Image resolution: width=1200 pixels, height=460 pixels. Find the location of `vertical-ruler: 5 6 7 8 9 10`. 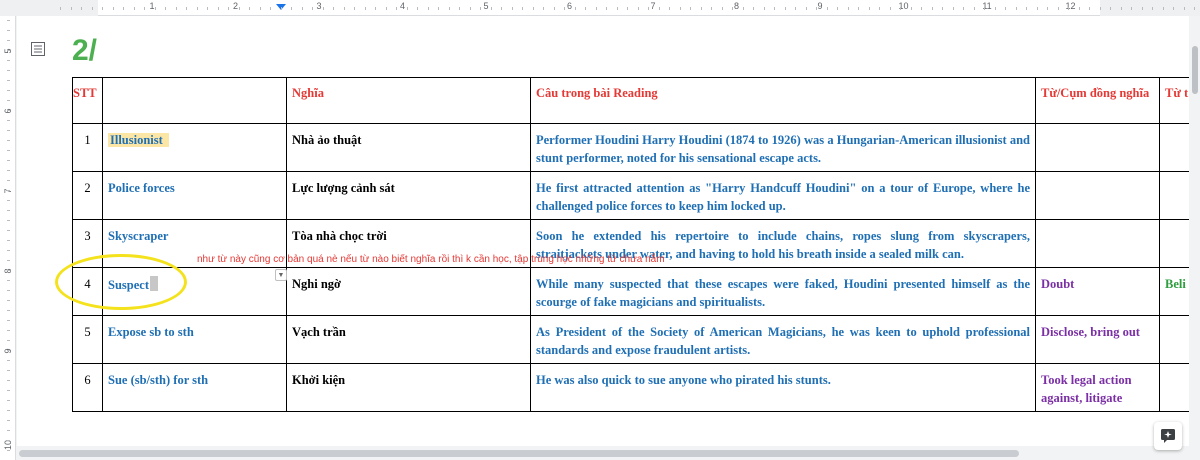

vertical-ruler: 5 6 7 8 9 10 is located at coordinates (8, 238).